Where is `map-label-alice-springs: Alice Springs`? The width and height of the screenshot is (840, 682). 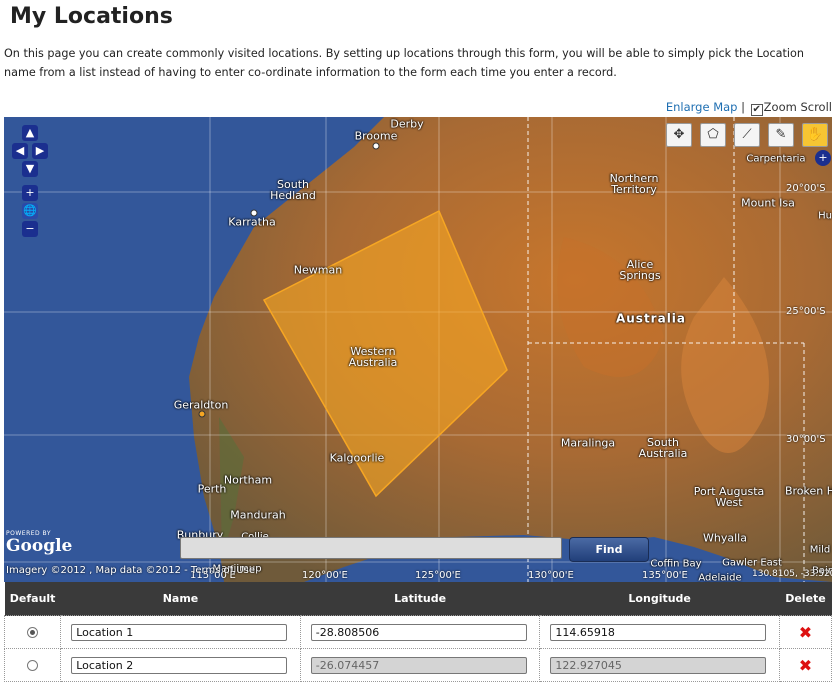
map-label-alice-springs: Alice Springs is located at coordinates (640, 270).